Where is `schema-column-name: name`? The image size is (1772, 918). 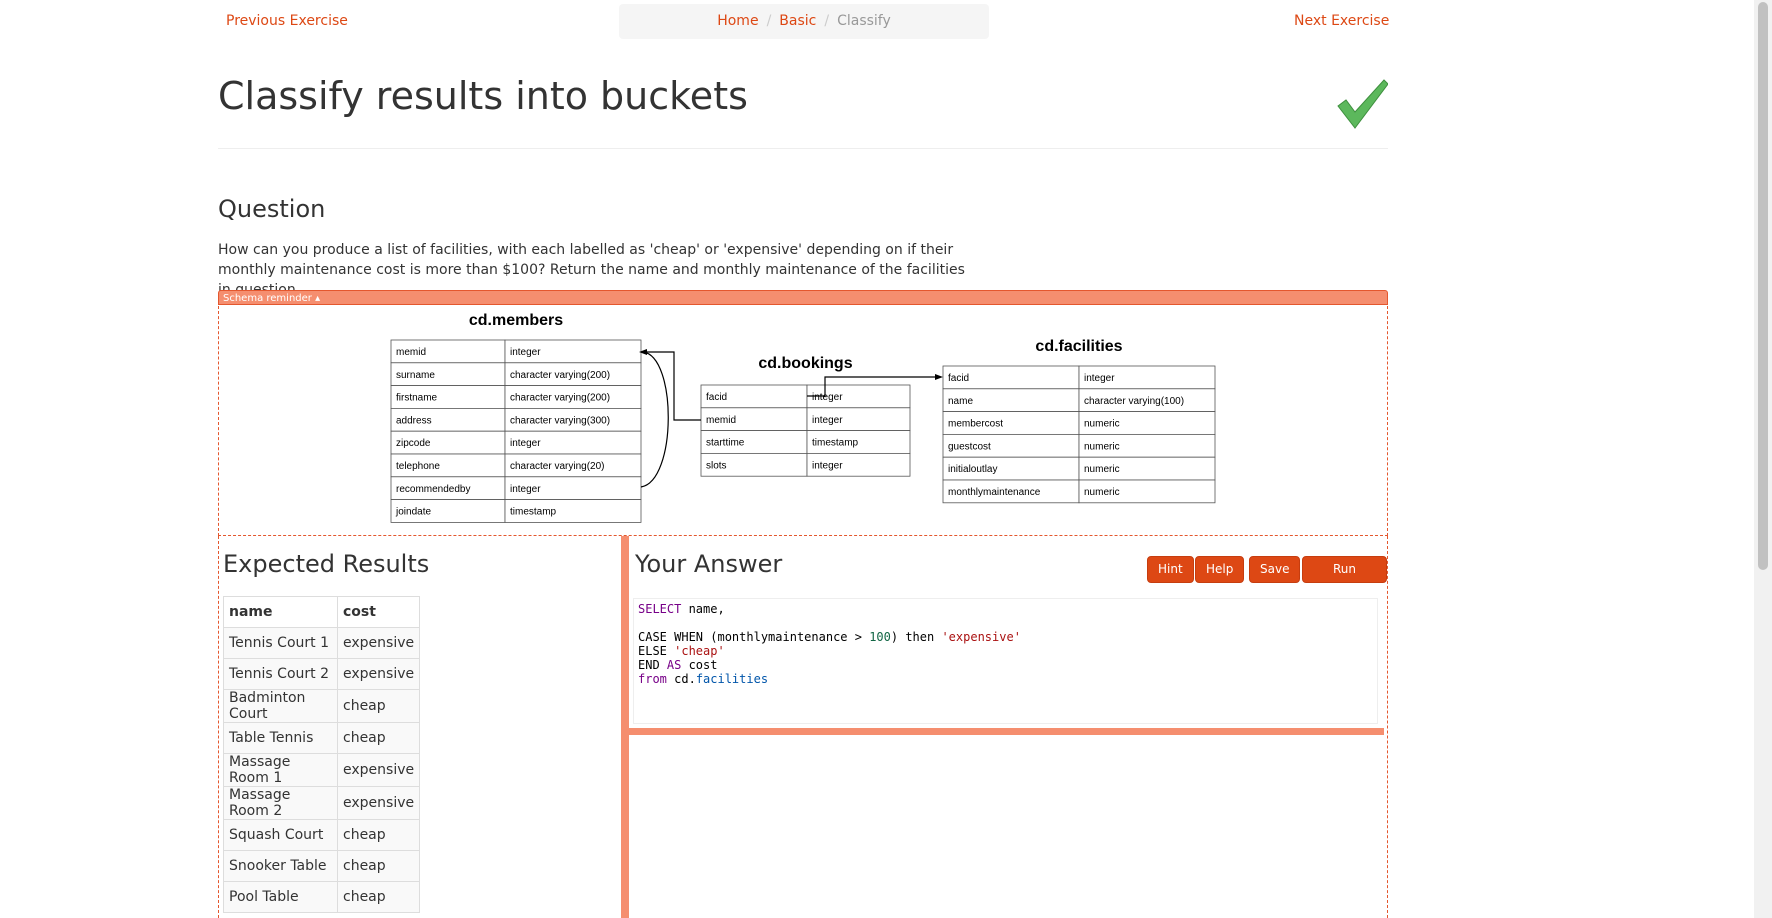
schema-column-name: name is located at coordinates (960, 401).